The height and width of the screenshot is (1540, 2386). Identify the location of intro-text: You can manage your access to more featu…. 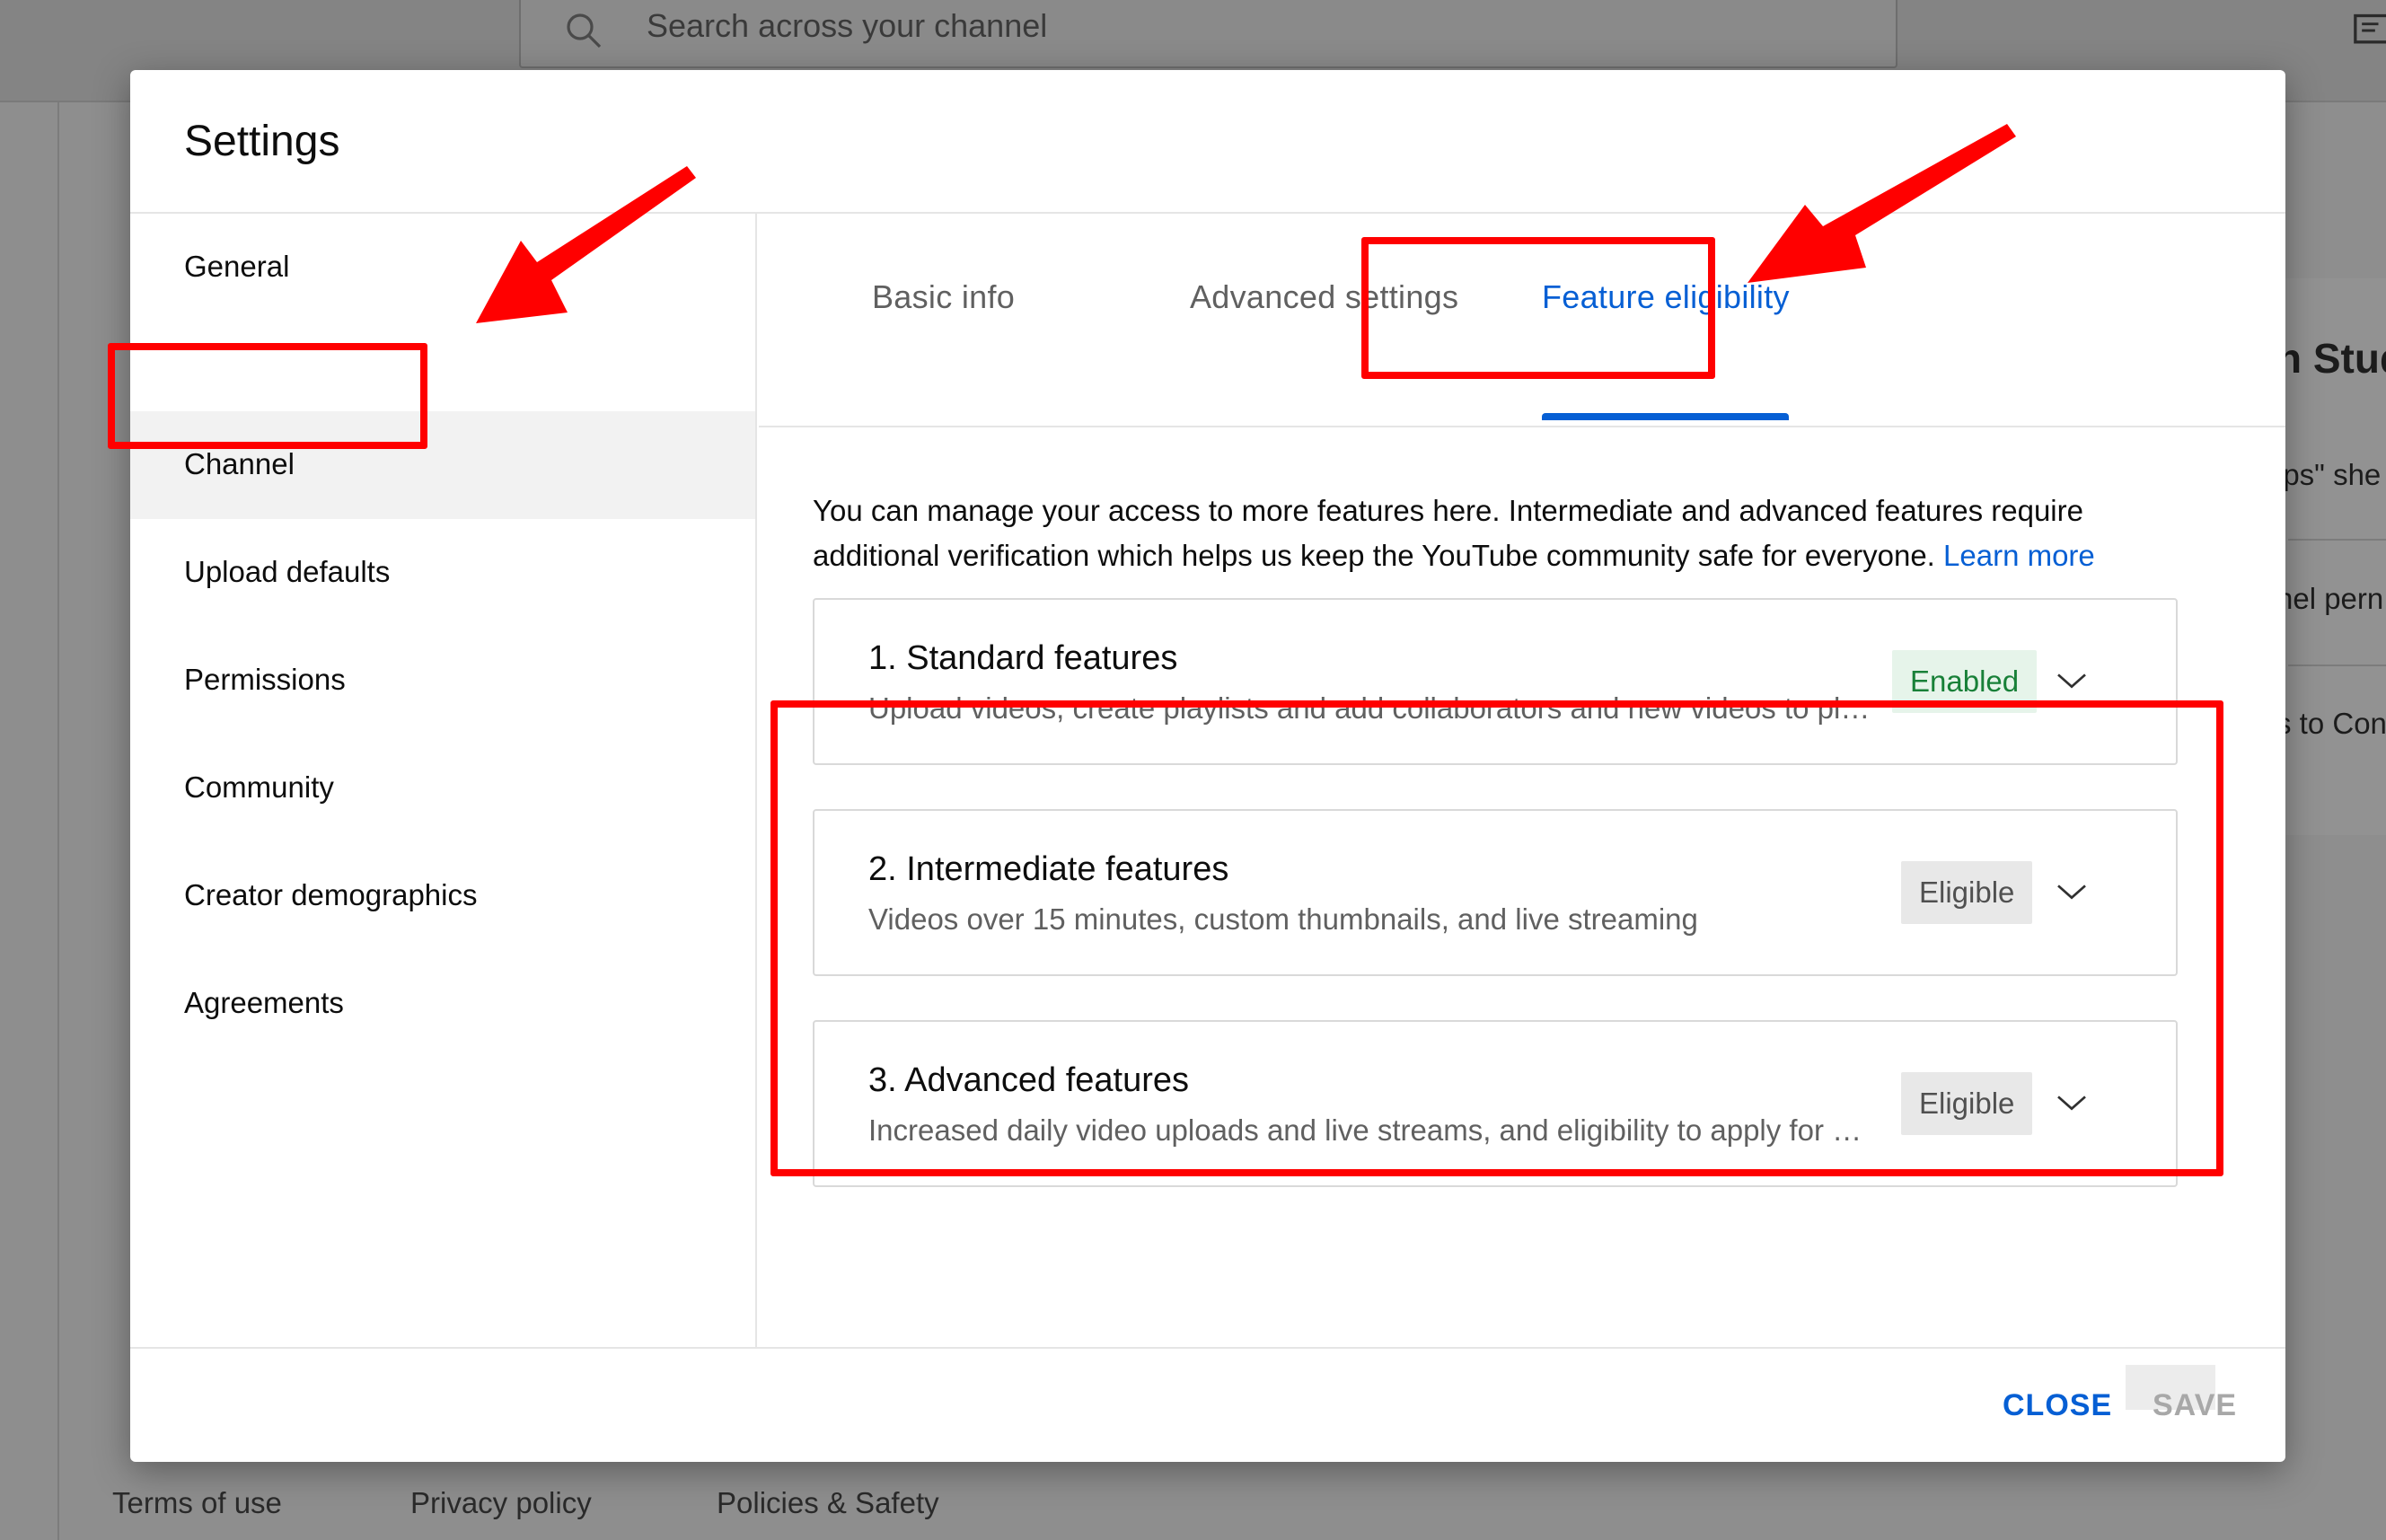
(1468, 533).